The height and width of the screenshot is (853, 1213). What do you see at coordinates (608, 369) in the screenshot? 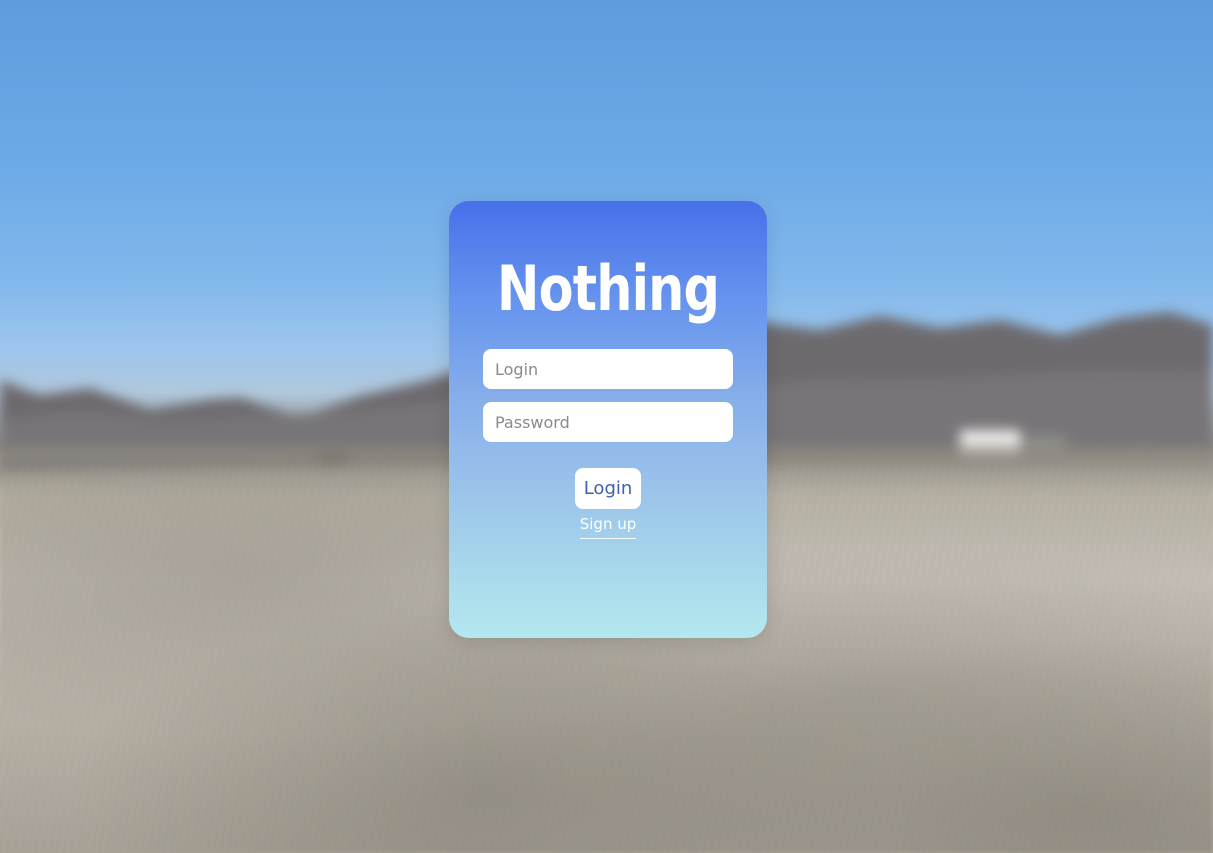
I see `login-input` at bounding box center [608, 369].